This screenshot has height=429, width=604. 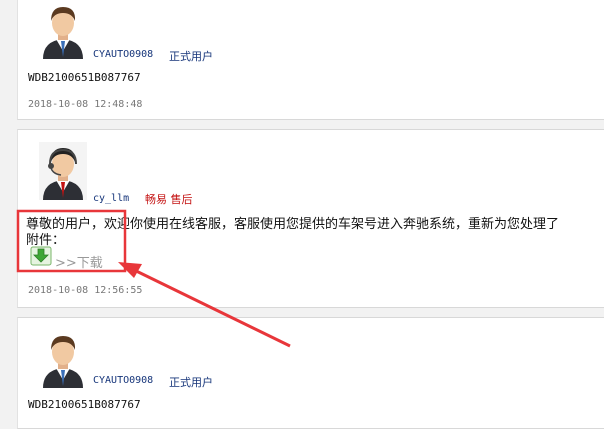 What do you see at coordinates (111, 198) in the screenshot?
I see `username-link: cy_llm` at bounding box center [111, 198].